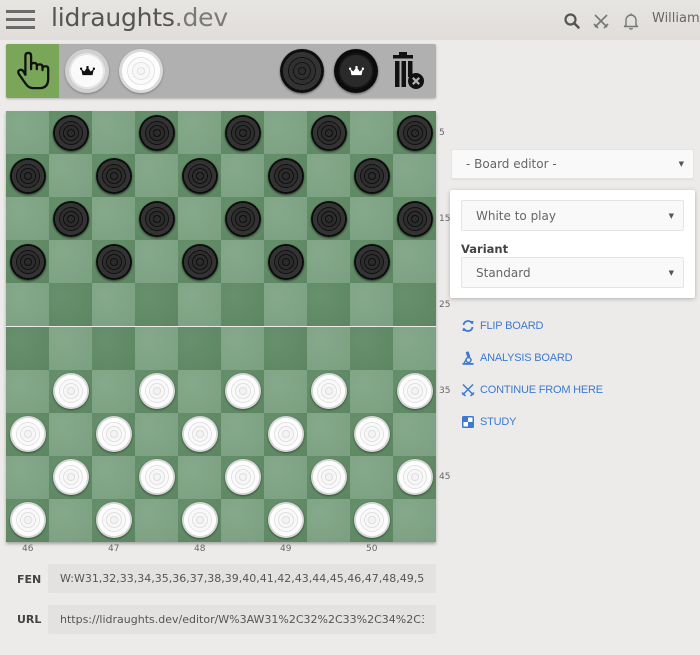 This screenshot has height=655, width=700. I want to click on study-button: STUDY, so click(488, 422).